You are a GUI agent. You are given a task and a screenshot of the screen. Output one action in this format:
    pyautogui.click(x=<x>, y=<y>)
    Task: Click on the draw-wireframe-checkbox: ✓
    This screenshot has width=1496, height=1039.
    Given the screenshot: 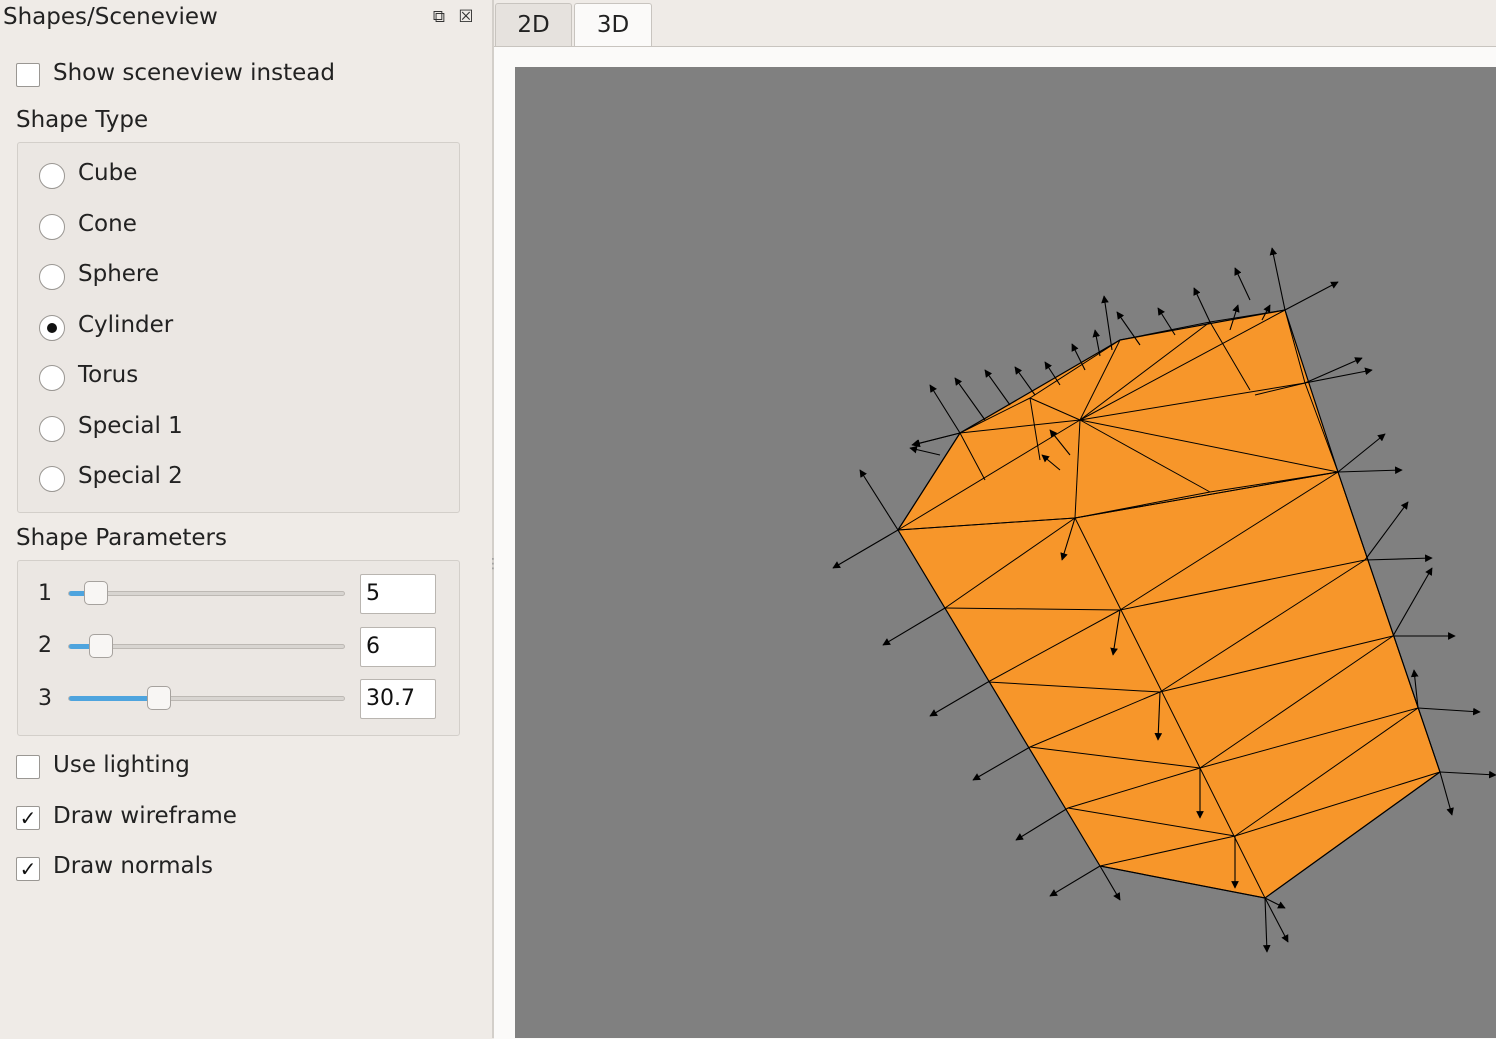 What is the action you would take?
    pyautogui.click(x=28, y=818)
    